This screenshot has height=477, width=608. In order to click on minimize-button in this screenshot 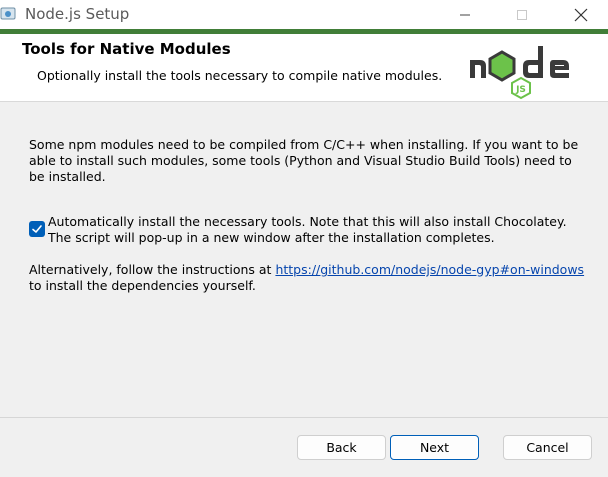, I will do `click(465, 14)`.